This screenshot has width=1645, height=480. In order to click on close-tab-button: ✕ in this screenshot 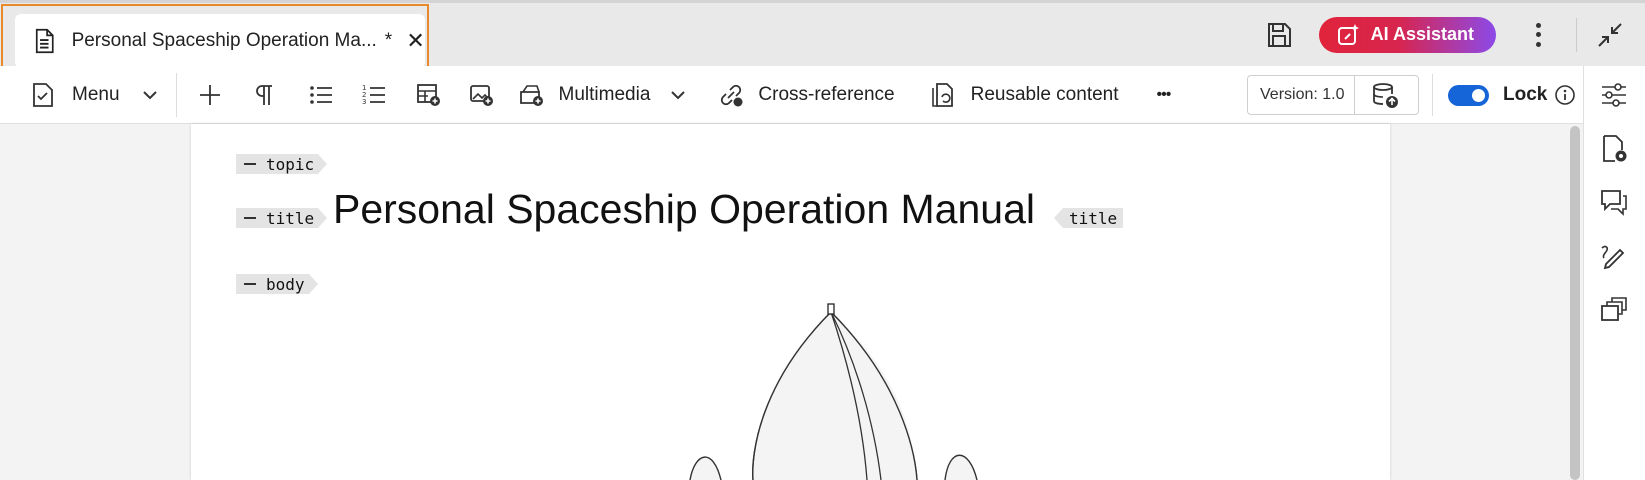, I will do `click(415, 41)`.